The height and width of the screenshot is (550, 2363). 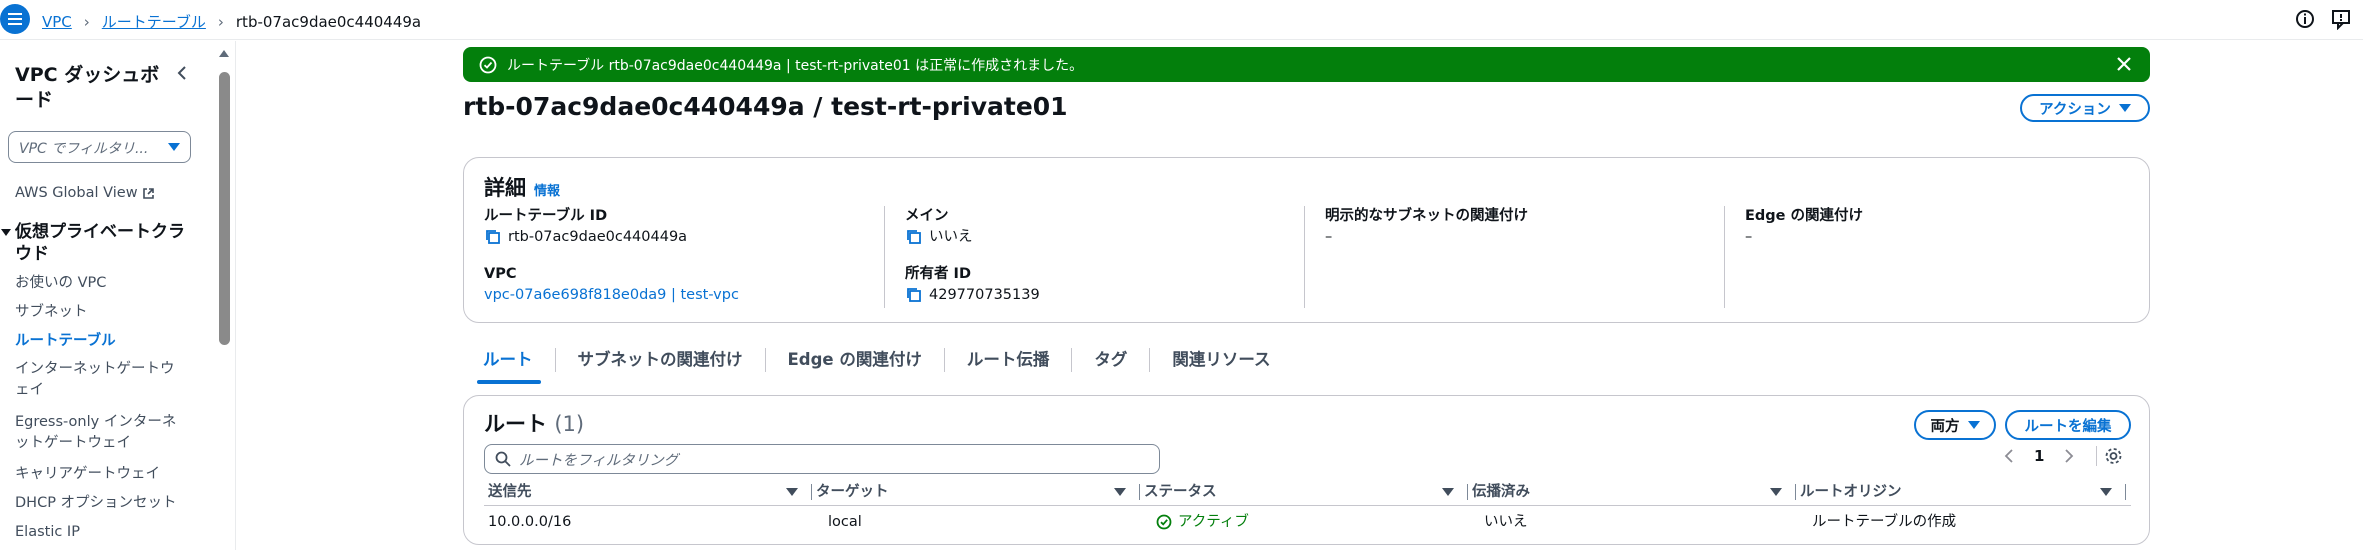 What do you see at coordinates (1506, 522) in the screenshot?
I see `cell-propagated: いいえ` at bounding box center [1506, 522].